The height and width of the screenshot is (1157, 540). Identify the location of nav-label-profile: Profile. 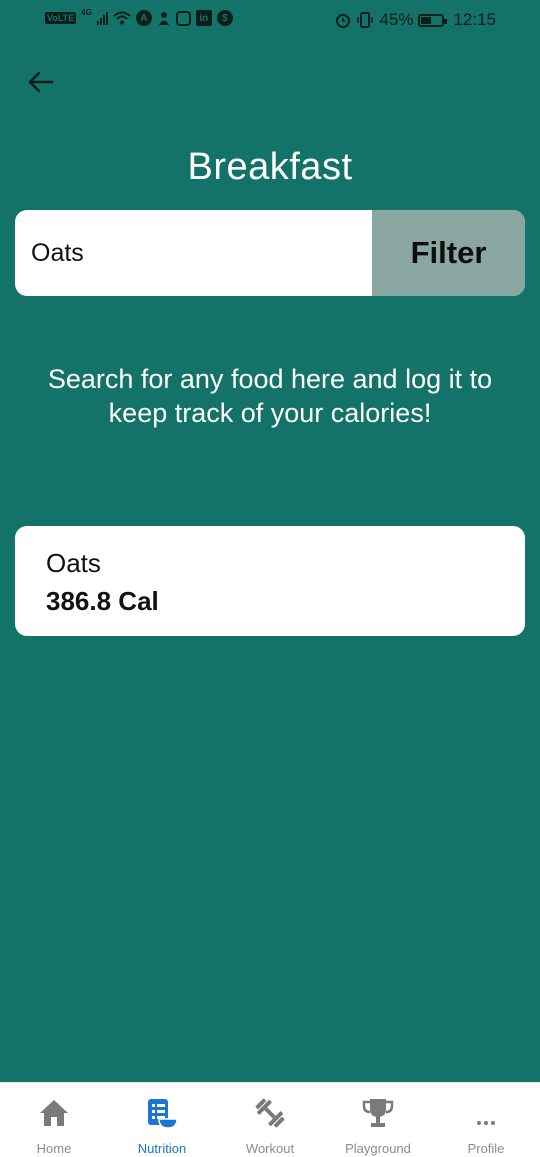
(486, 1148).